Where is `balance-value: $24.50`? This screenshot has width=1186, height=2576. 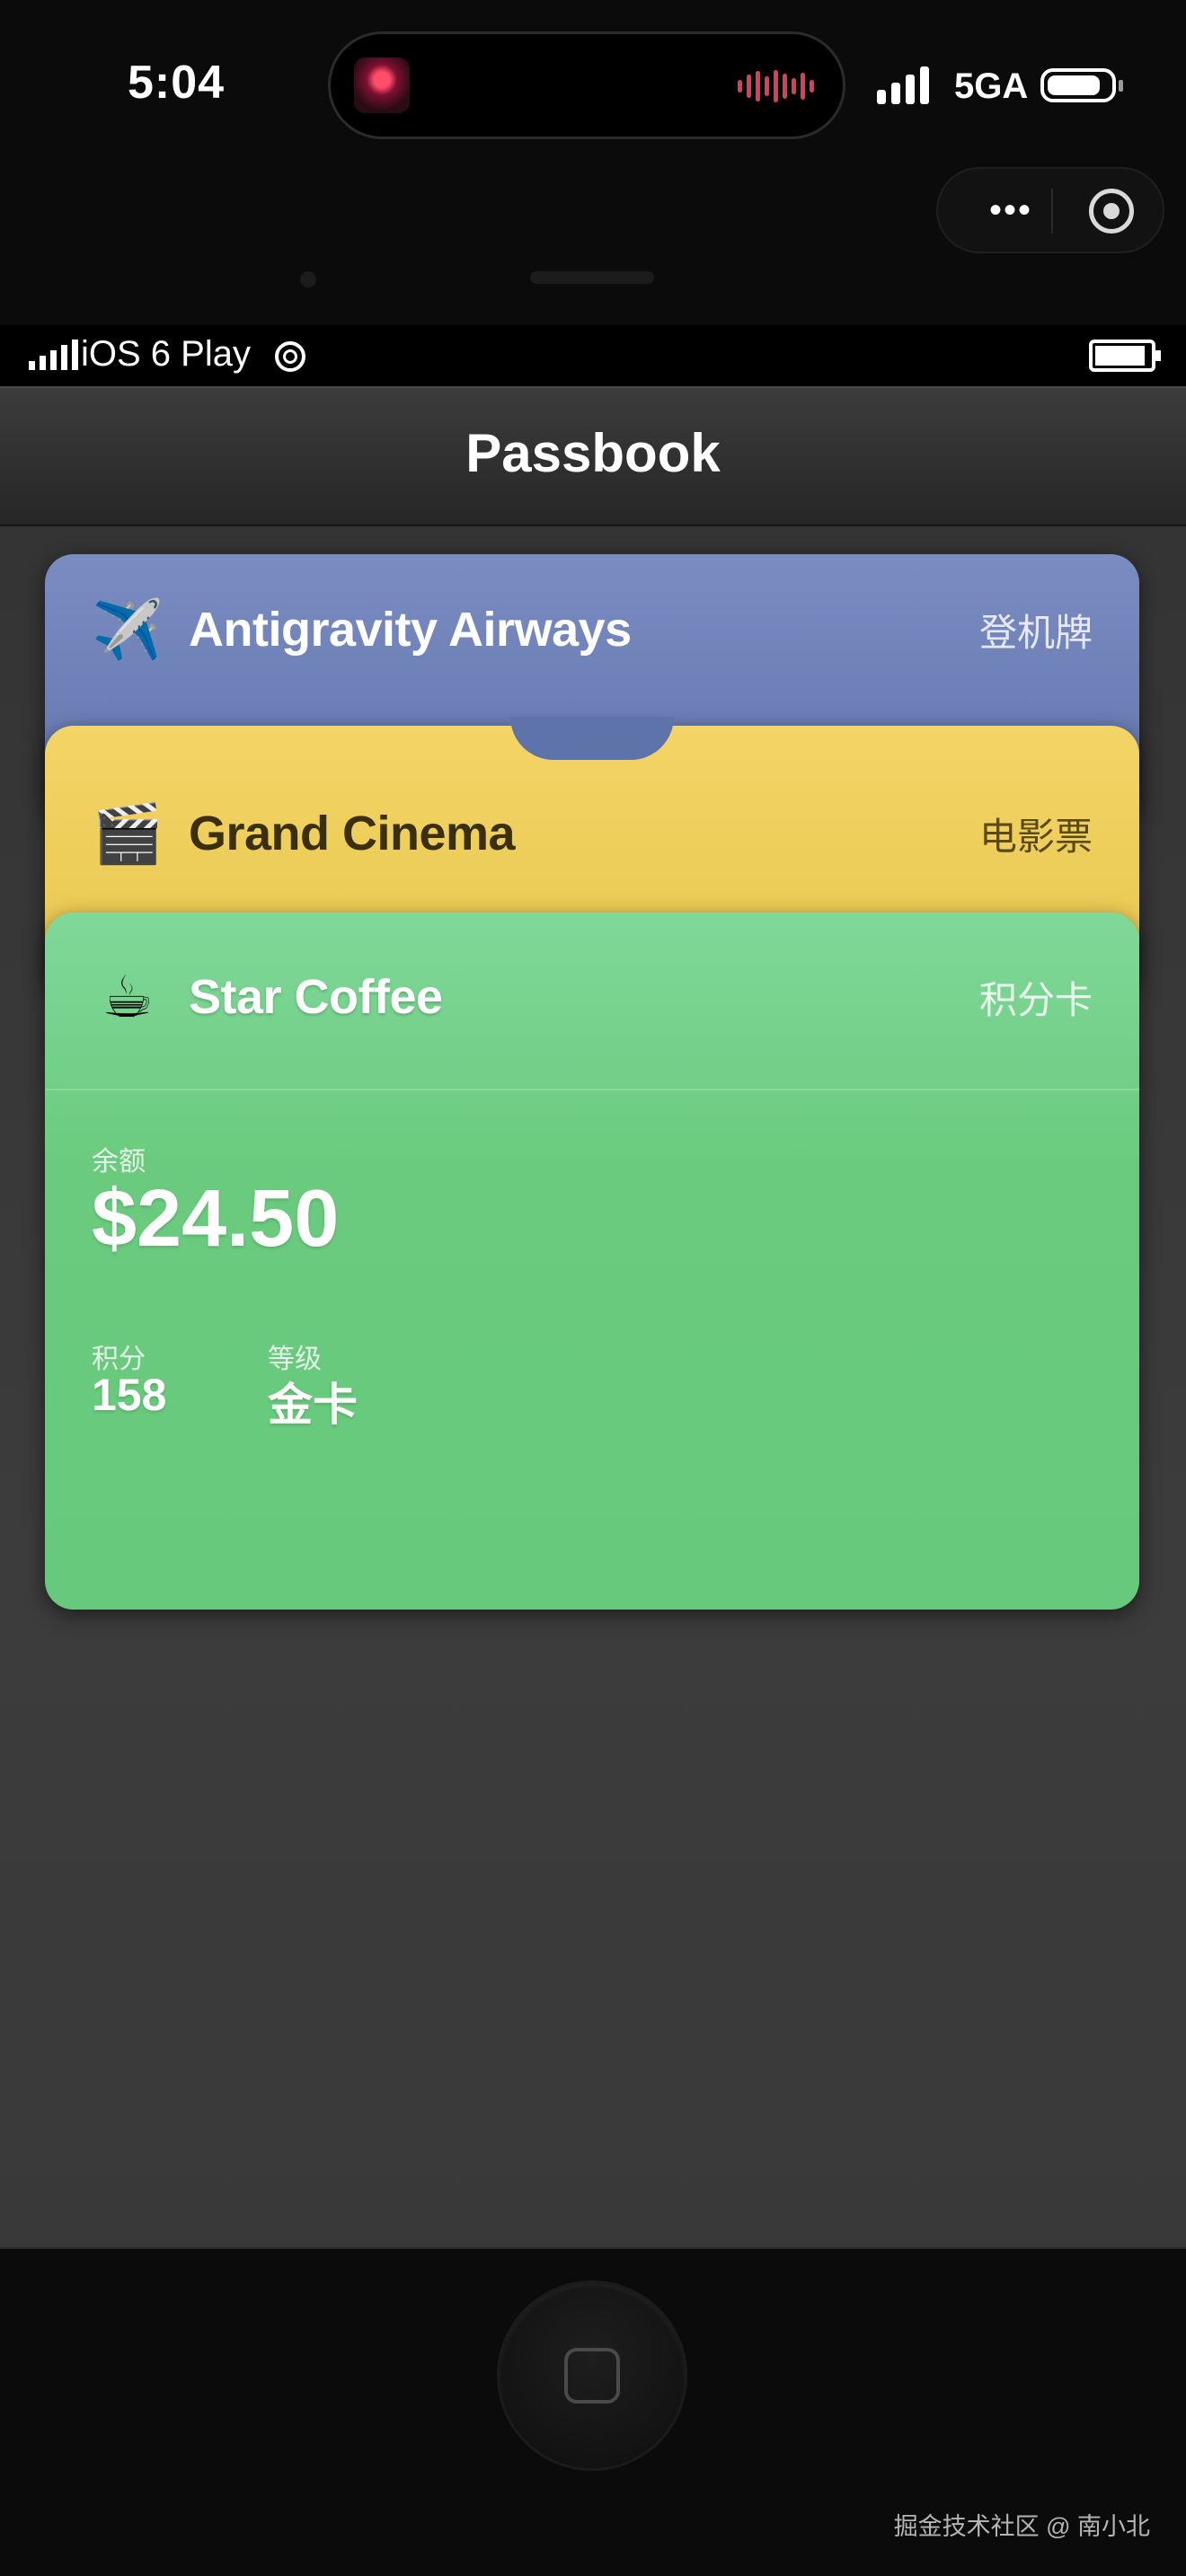
balance-value: $24.50 is located at coordinates (216, 1219).